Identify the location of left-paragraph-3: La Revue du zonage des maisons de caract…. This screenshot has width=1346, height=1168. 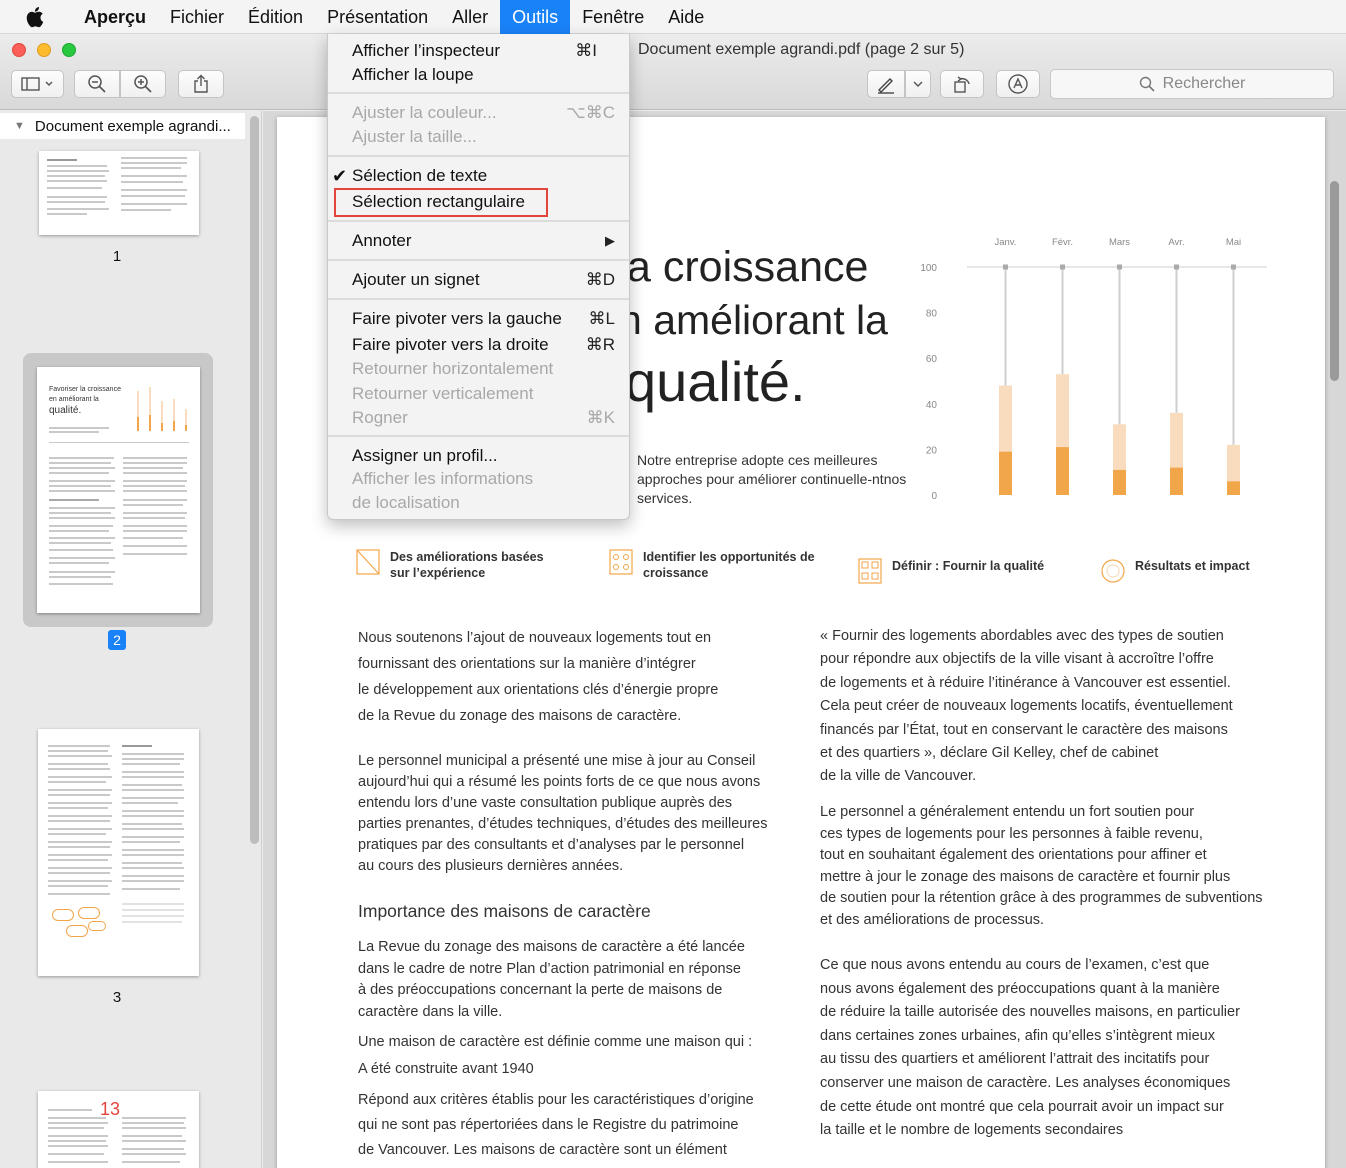
(551, 980).